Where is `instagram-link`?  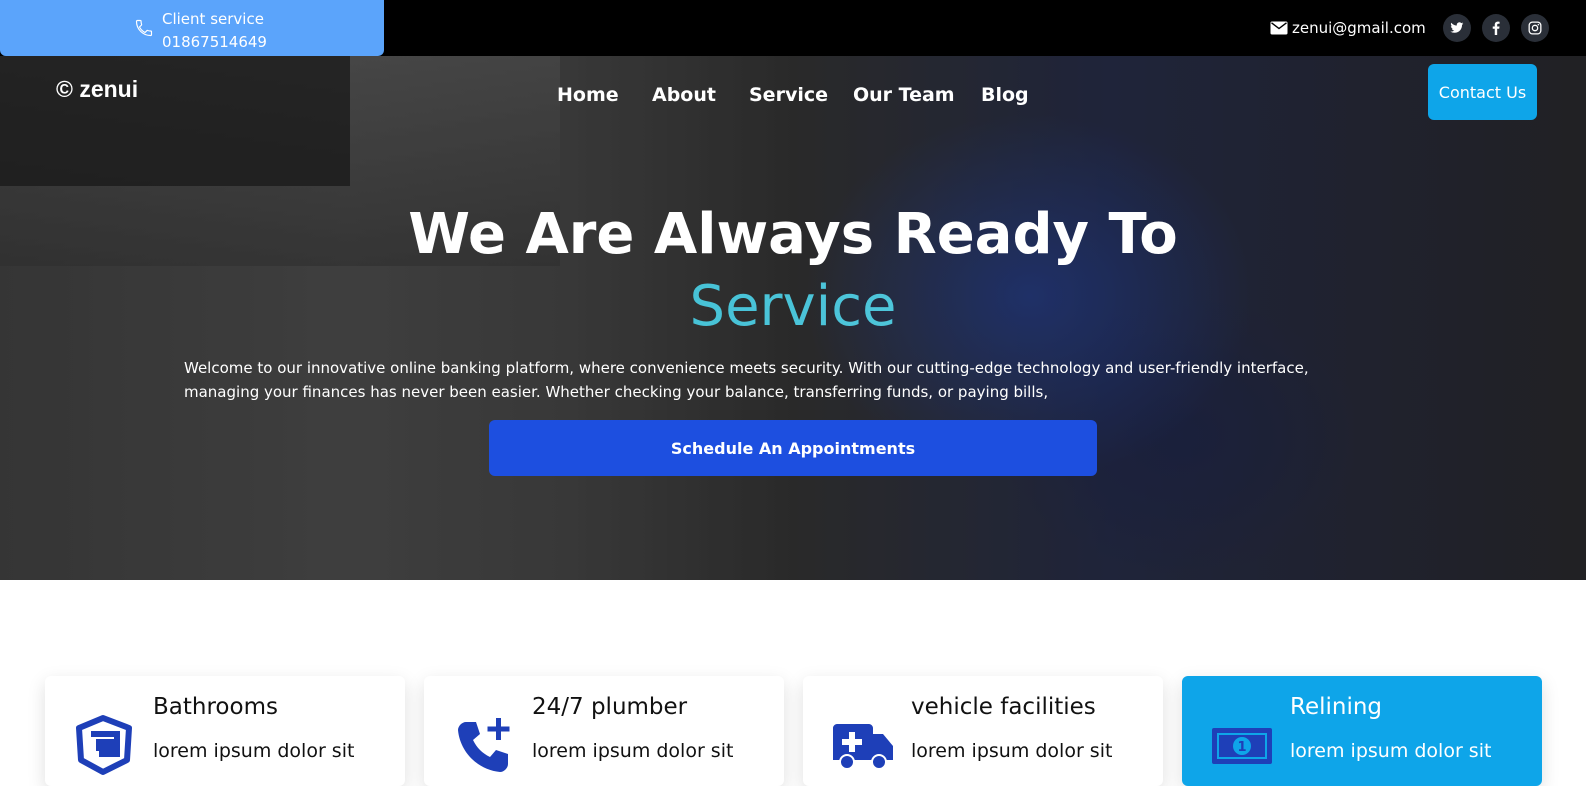 instagram-link is located at coordinates (1535, 28).